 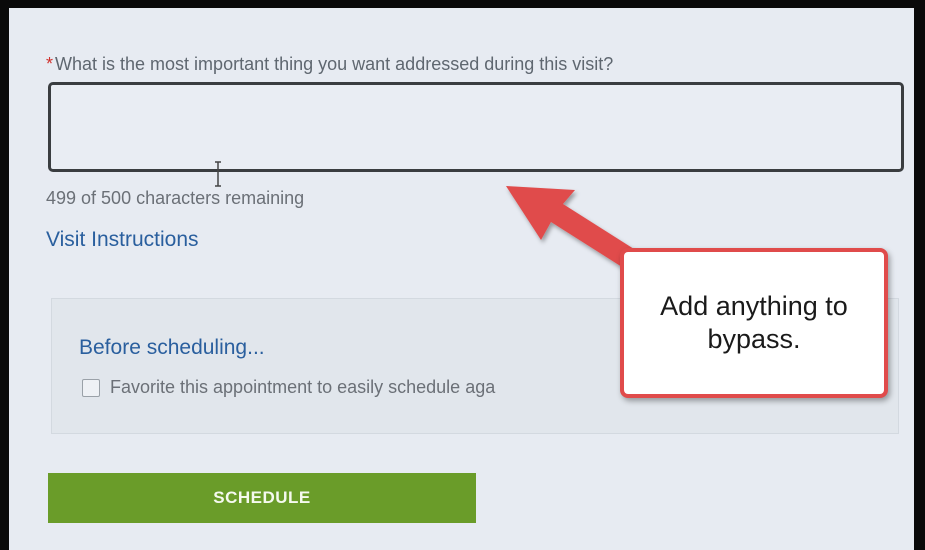 What do you see at coordinates (262, 498) in the screenshot?
I see `schedule-button: SCHEDULE` at bounding box center [262, 498].